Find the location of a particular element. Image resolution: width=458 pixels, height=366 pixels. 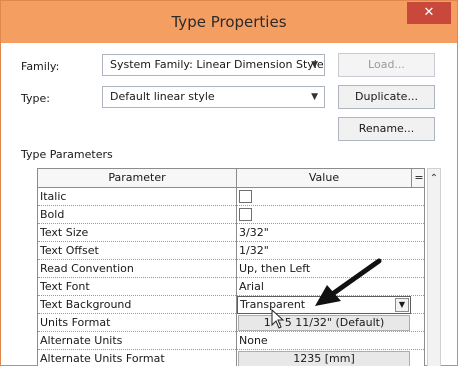

dialog-title: Type Properties is located at coordinates (229, 22).